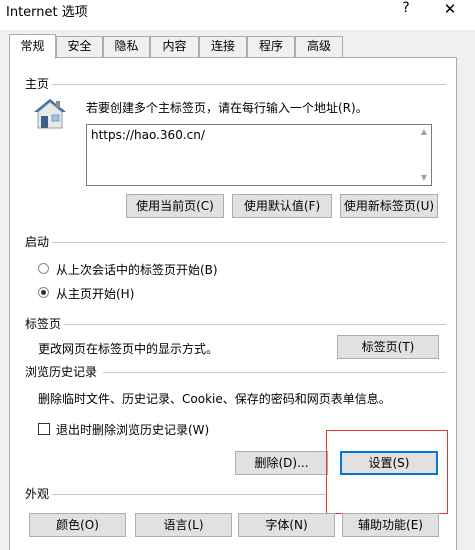 The height and width of the screenshot is (550, 475). I want to click on accessibility-button: 辅助功能(E), so click(390, 525).